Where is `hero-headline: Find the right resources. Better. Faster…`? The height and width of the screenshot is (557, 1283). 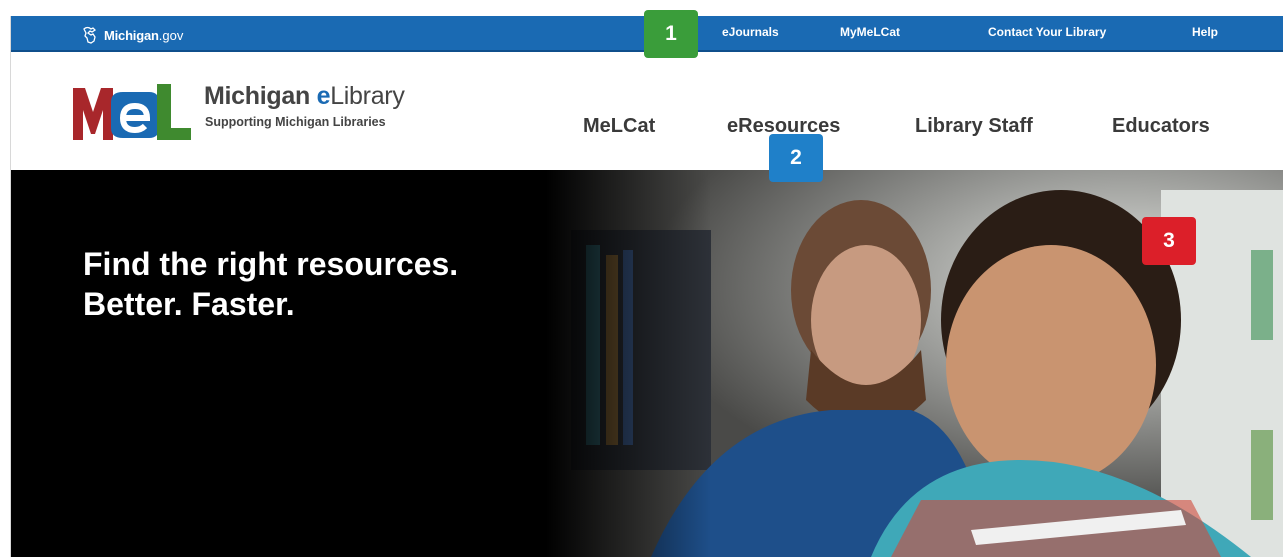
hero-headline: Find the right resources. Better. Faster… is located at coordinates (270, 284).